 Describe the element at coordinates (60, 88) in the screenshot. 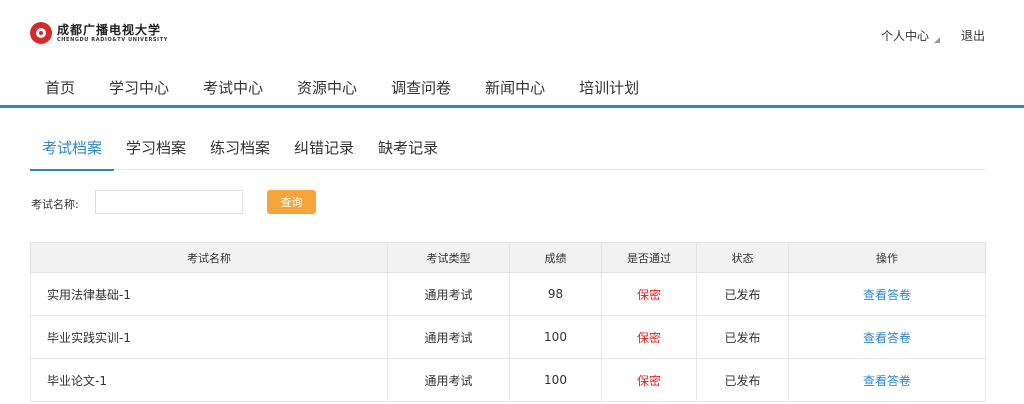

I see `nav-item-home: 首页` at that location.